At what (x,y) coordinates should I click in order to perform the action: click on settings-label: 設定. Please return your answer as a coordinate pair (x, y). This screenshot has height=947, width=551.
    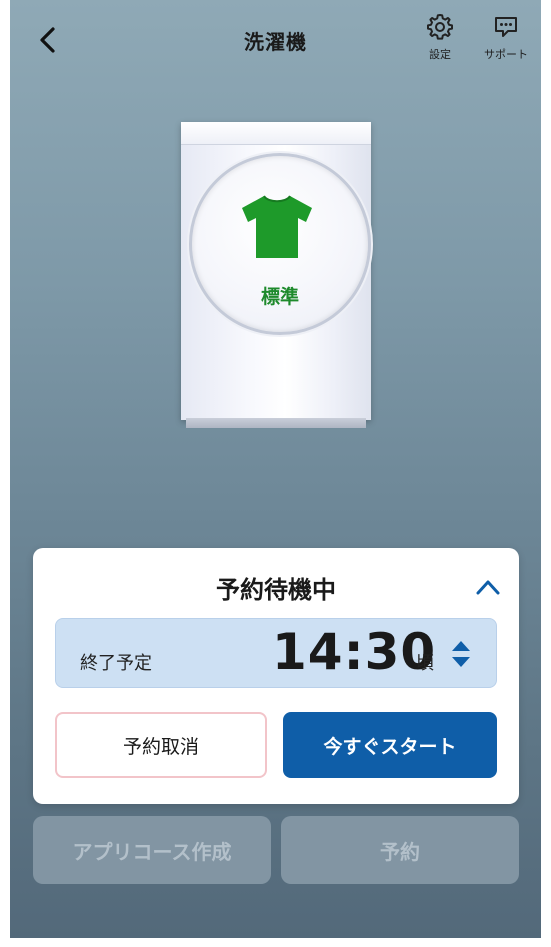
    Looking at the image, I should click on (440, 54).